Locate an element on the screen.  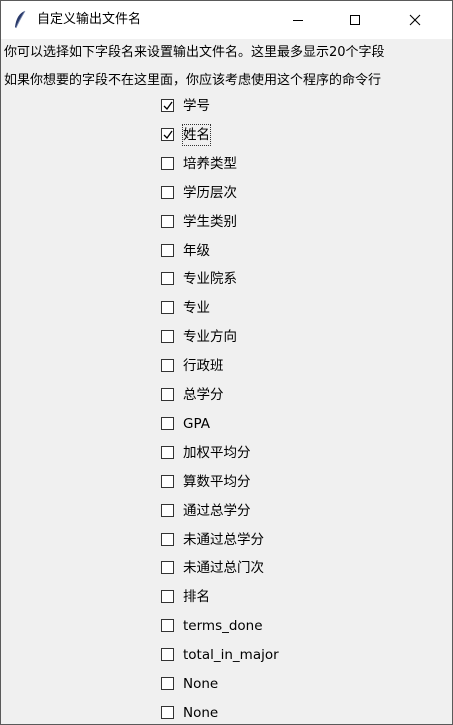
field-checkbox-row: 专业 is located at coordinates (251, 308).